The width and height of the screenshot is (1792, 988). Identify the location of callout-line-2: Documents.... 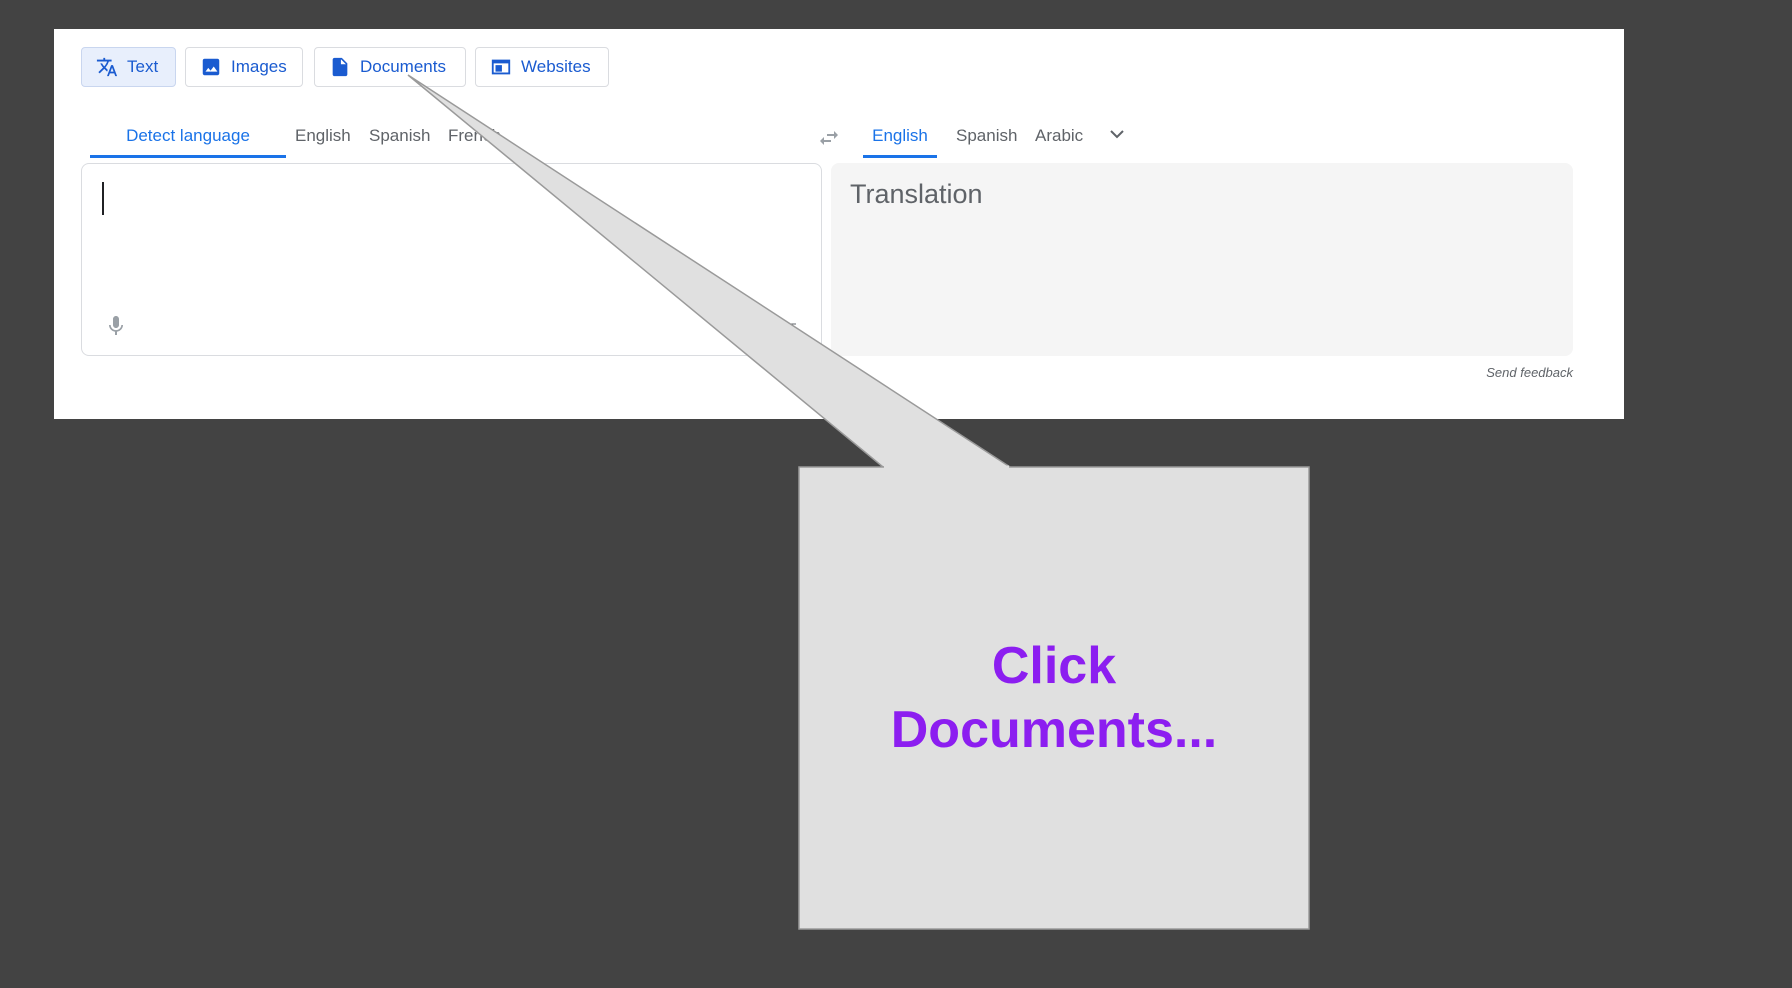
(1054, 730).